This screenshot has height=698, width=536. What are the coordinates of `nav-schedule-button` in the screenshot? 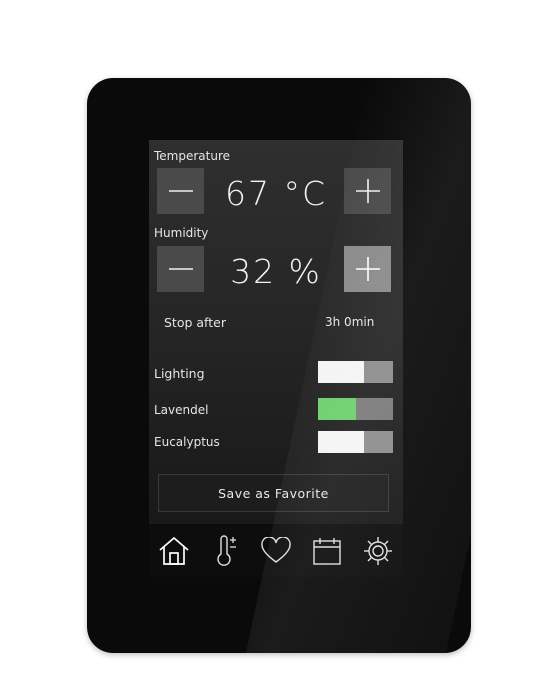 It's located at (327, 551).